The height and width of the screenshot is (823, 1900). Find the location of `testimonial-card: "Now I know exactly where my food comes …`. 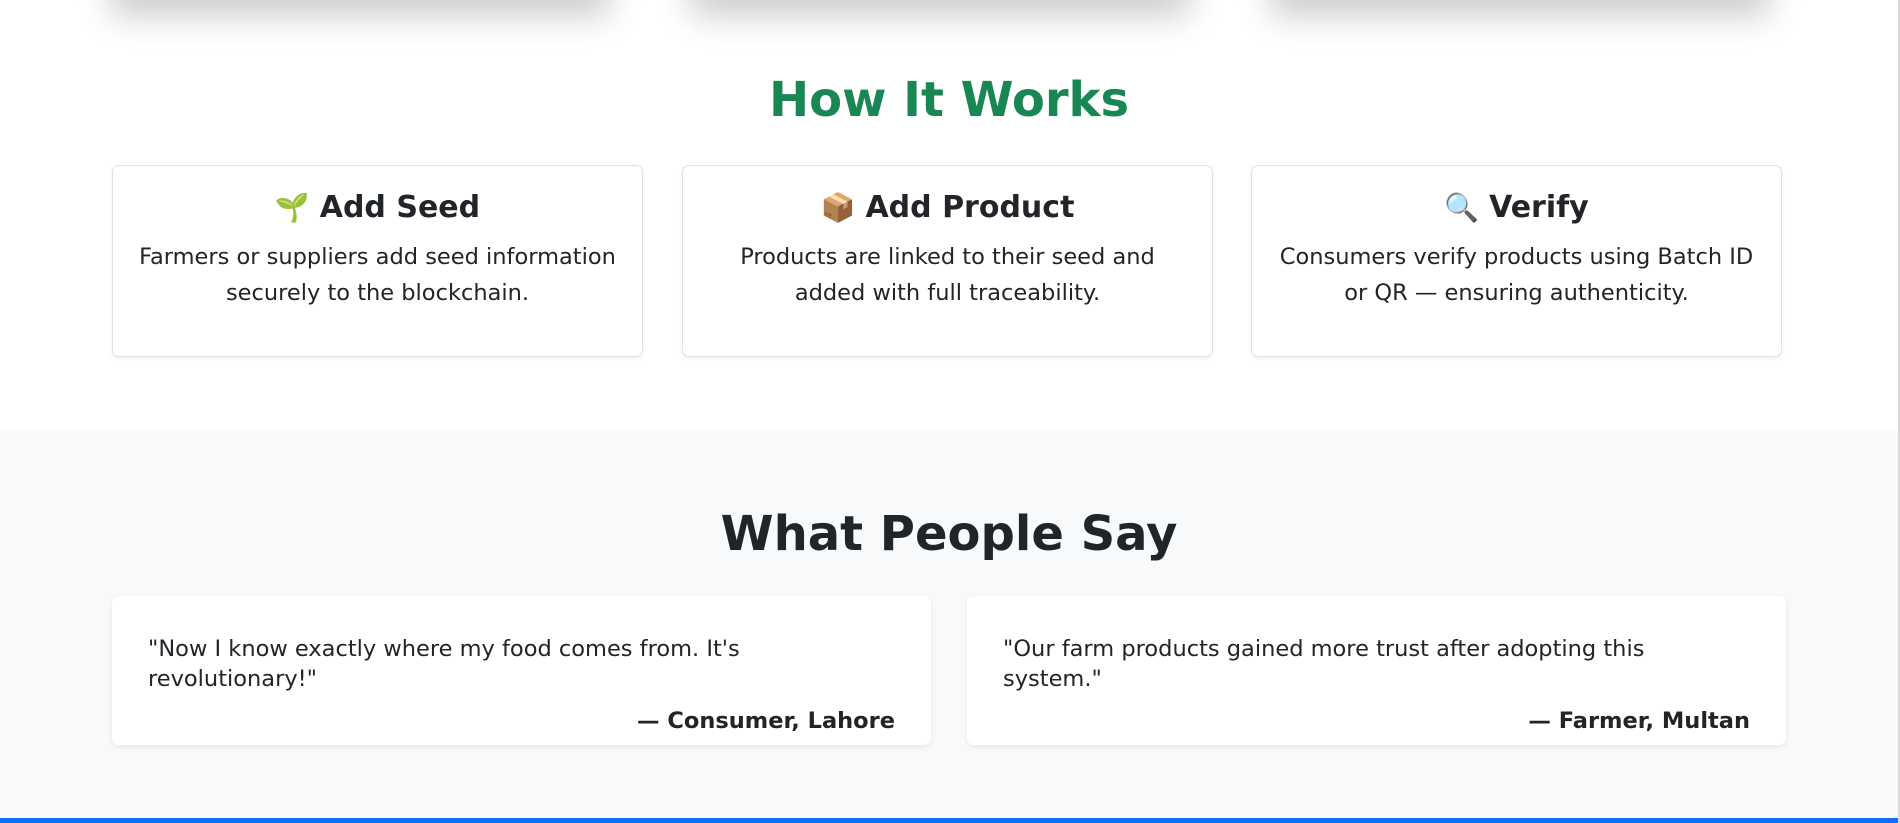

testimonial-card: "Now I know exactly where my food comes … is located at coordinates (521, 670).